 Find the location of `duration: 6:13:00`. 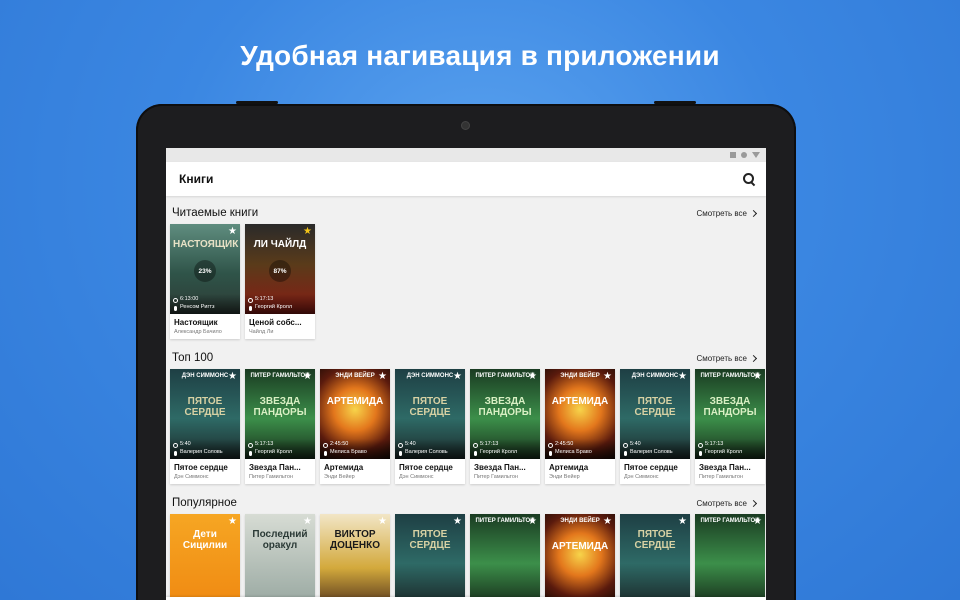

duration: 6:13:00 is located at coordinates (189, 299).